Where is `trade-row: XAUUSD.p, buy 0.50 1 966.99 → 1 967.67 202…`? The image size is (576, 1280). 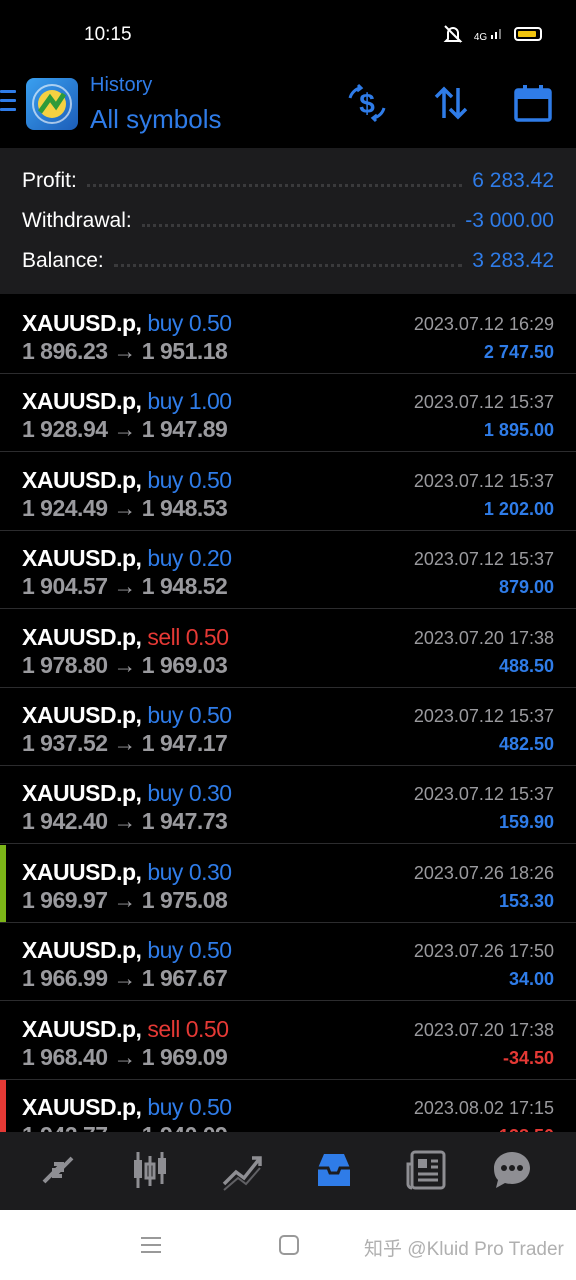 trade-row: XAUUSD.p, buy 0.50 1 966.99 → 1 967.67 202… is located at coordinates (288, 962).